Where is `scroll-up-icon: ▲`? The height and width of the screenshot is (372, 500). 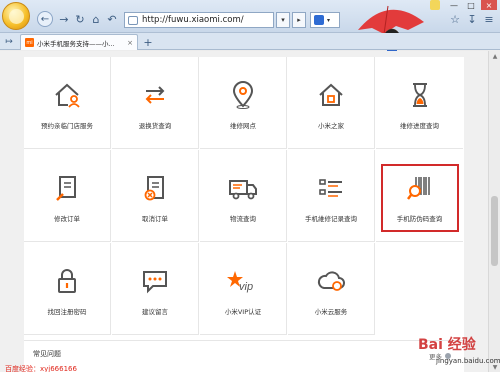 scroll-up-icon: ▲ is located at coordinates (495, 56).